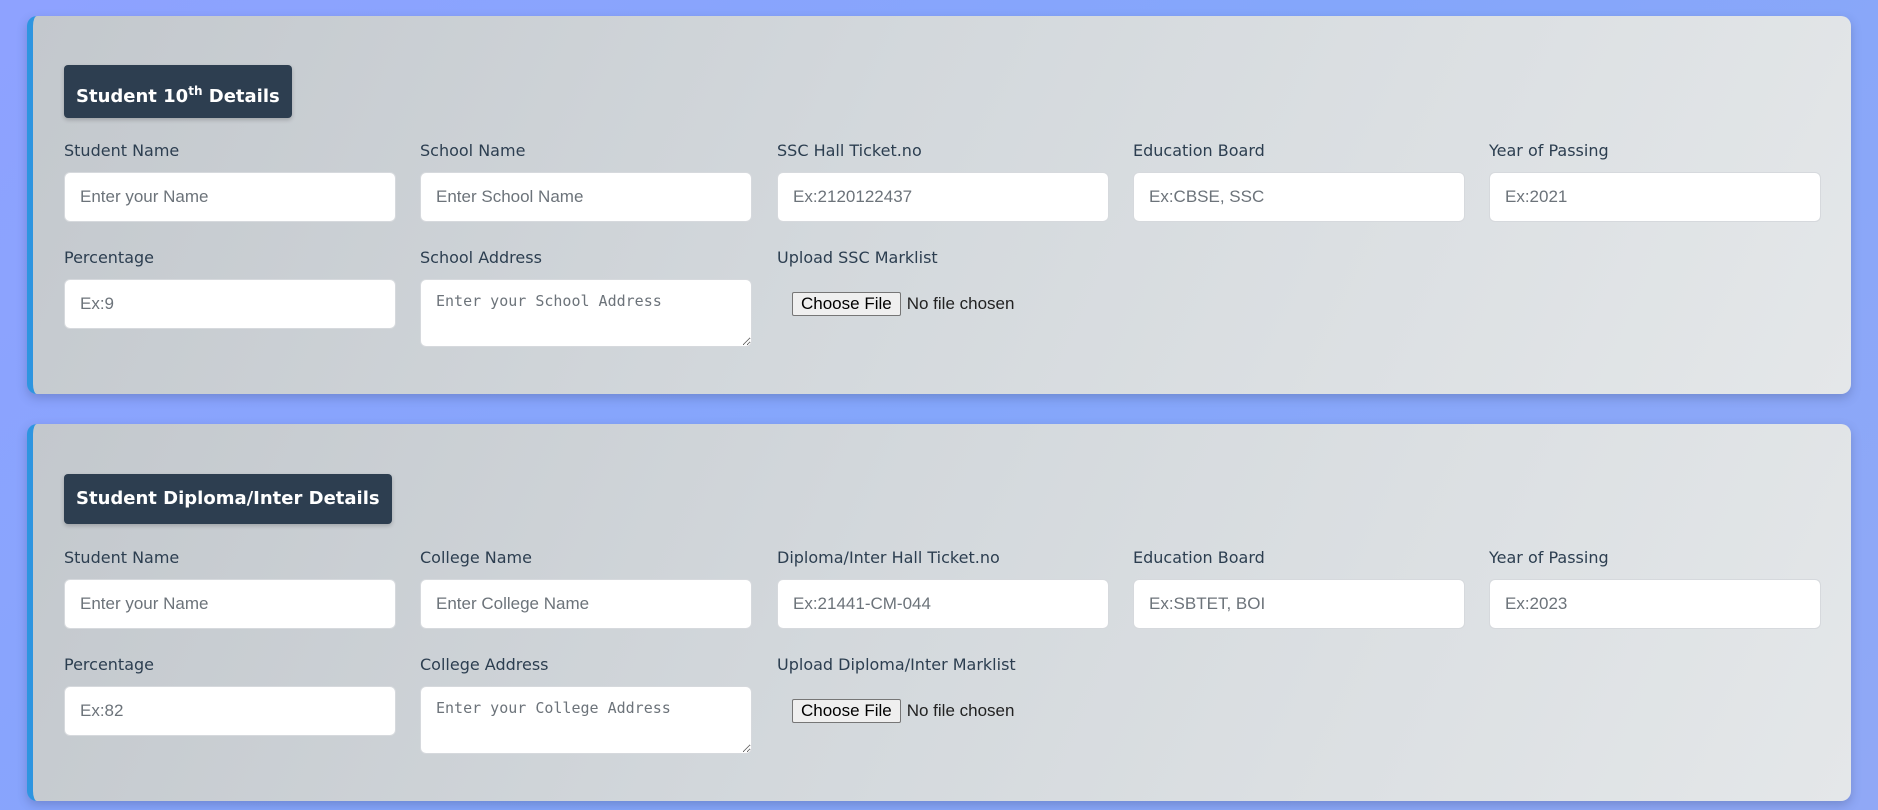  Describe the element at coordinates (857, 257) in the screenshot. I see `upload-ssc-marklist-label: Upload SSC Marklist` at that location.